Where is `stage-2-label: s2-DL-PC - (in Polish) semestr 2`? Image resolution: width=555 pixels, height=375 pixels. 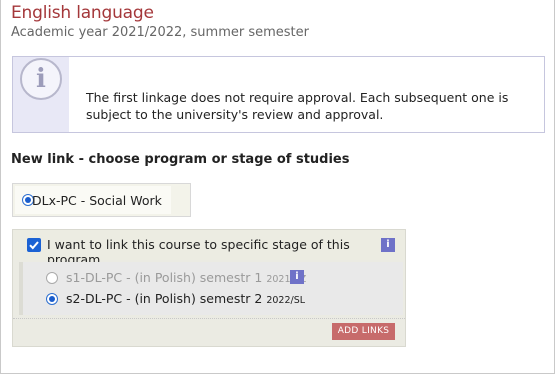 stage-2-label: s2-DL-PC - (in Polish) semestr 2 is located at coordinates (164, 298).